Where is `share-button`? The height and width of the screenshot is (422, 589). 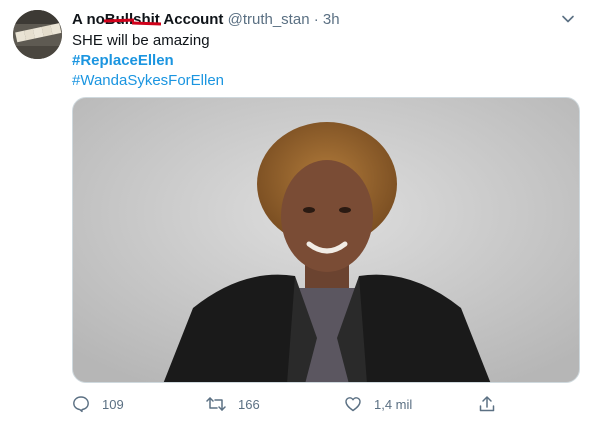
share-button is located at coordinates (487, 404).